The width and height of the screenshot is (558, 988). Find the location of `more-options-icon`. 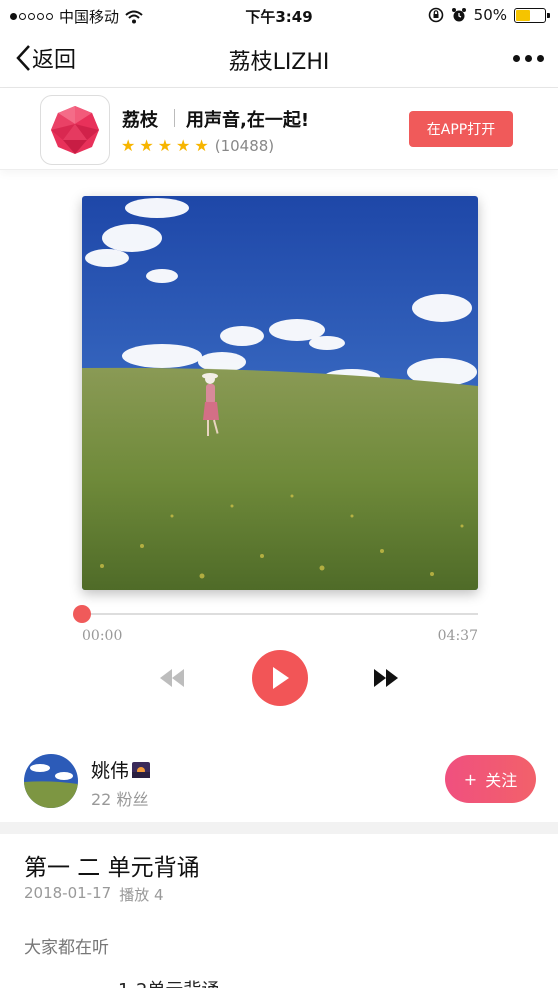

more-options-icon is located at coordinates (528, 58).